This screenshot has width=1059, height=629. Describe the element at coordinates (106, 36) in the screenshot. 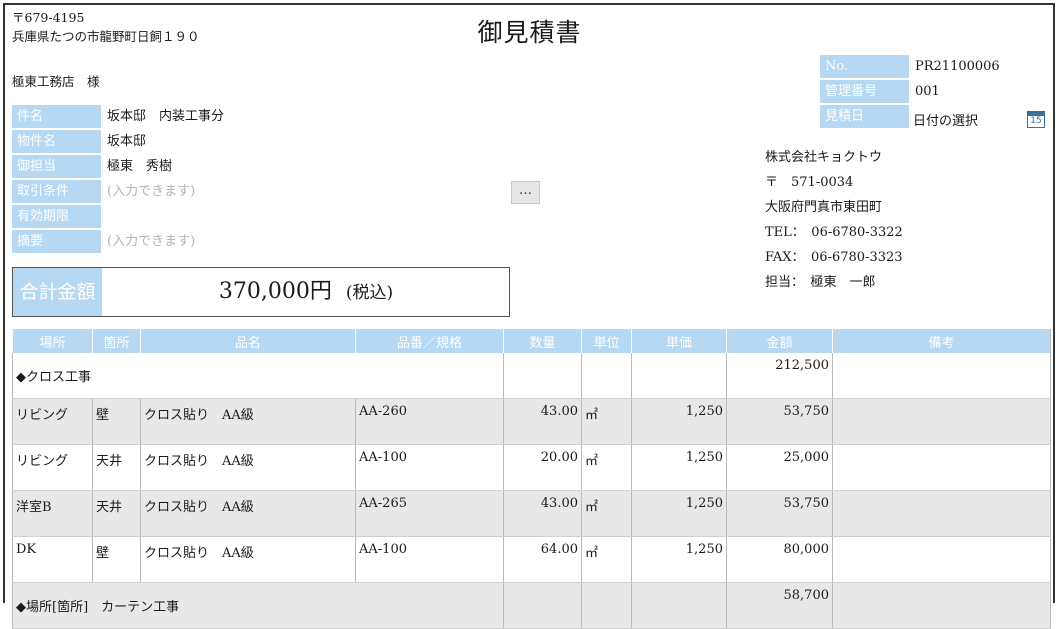

I see `client-address: 兵庫県たつの市龍野町日飼１９０` at that location.